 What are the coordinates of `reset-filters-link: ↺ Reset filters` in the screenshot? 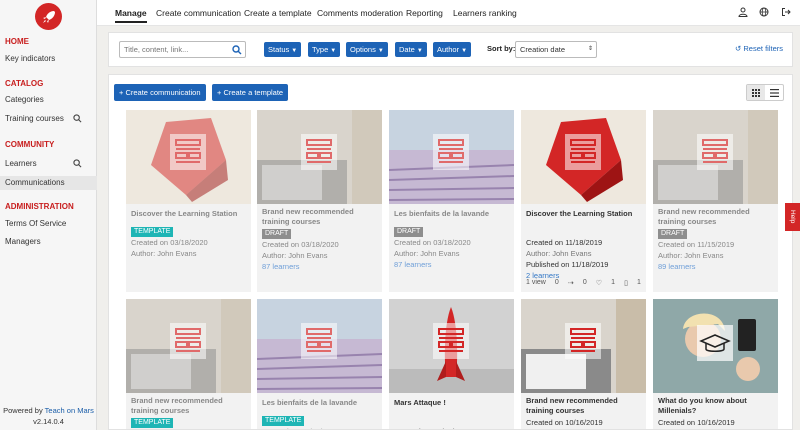 It's located at (759, 48).